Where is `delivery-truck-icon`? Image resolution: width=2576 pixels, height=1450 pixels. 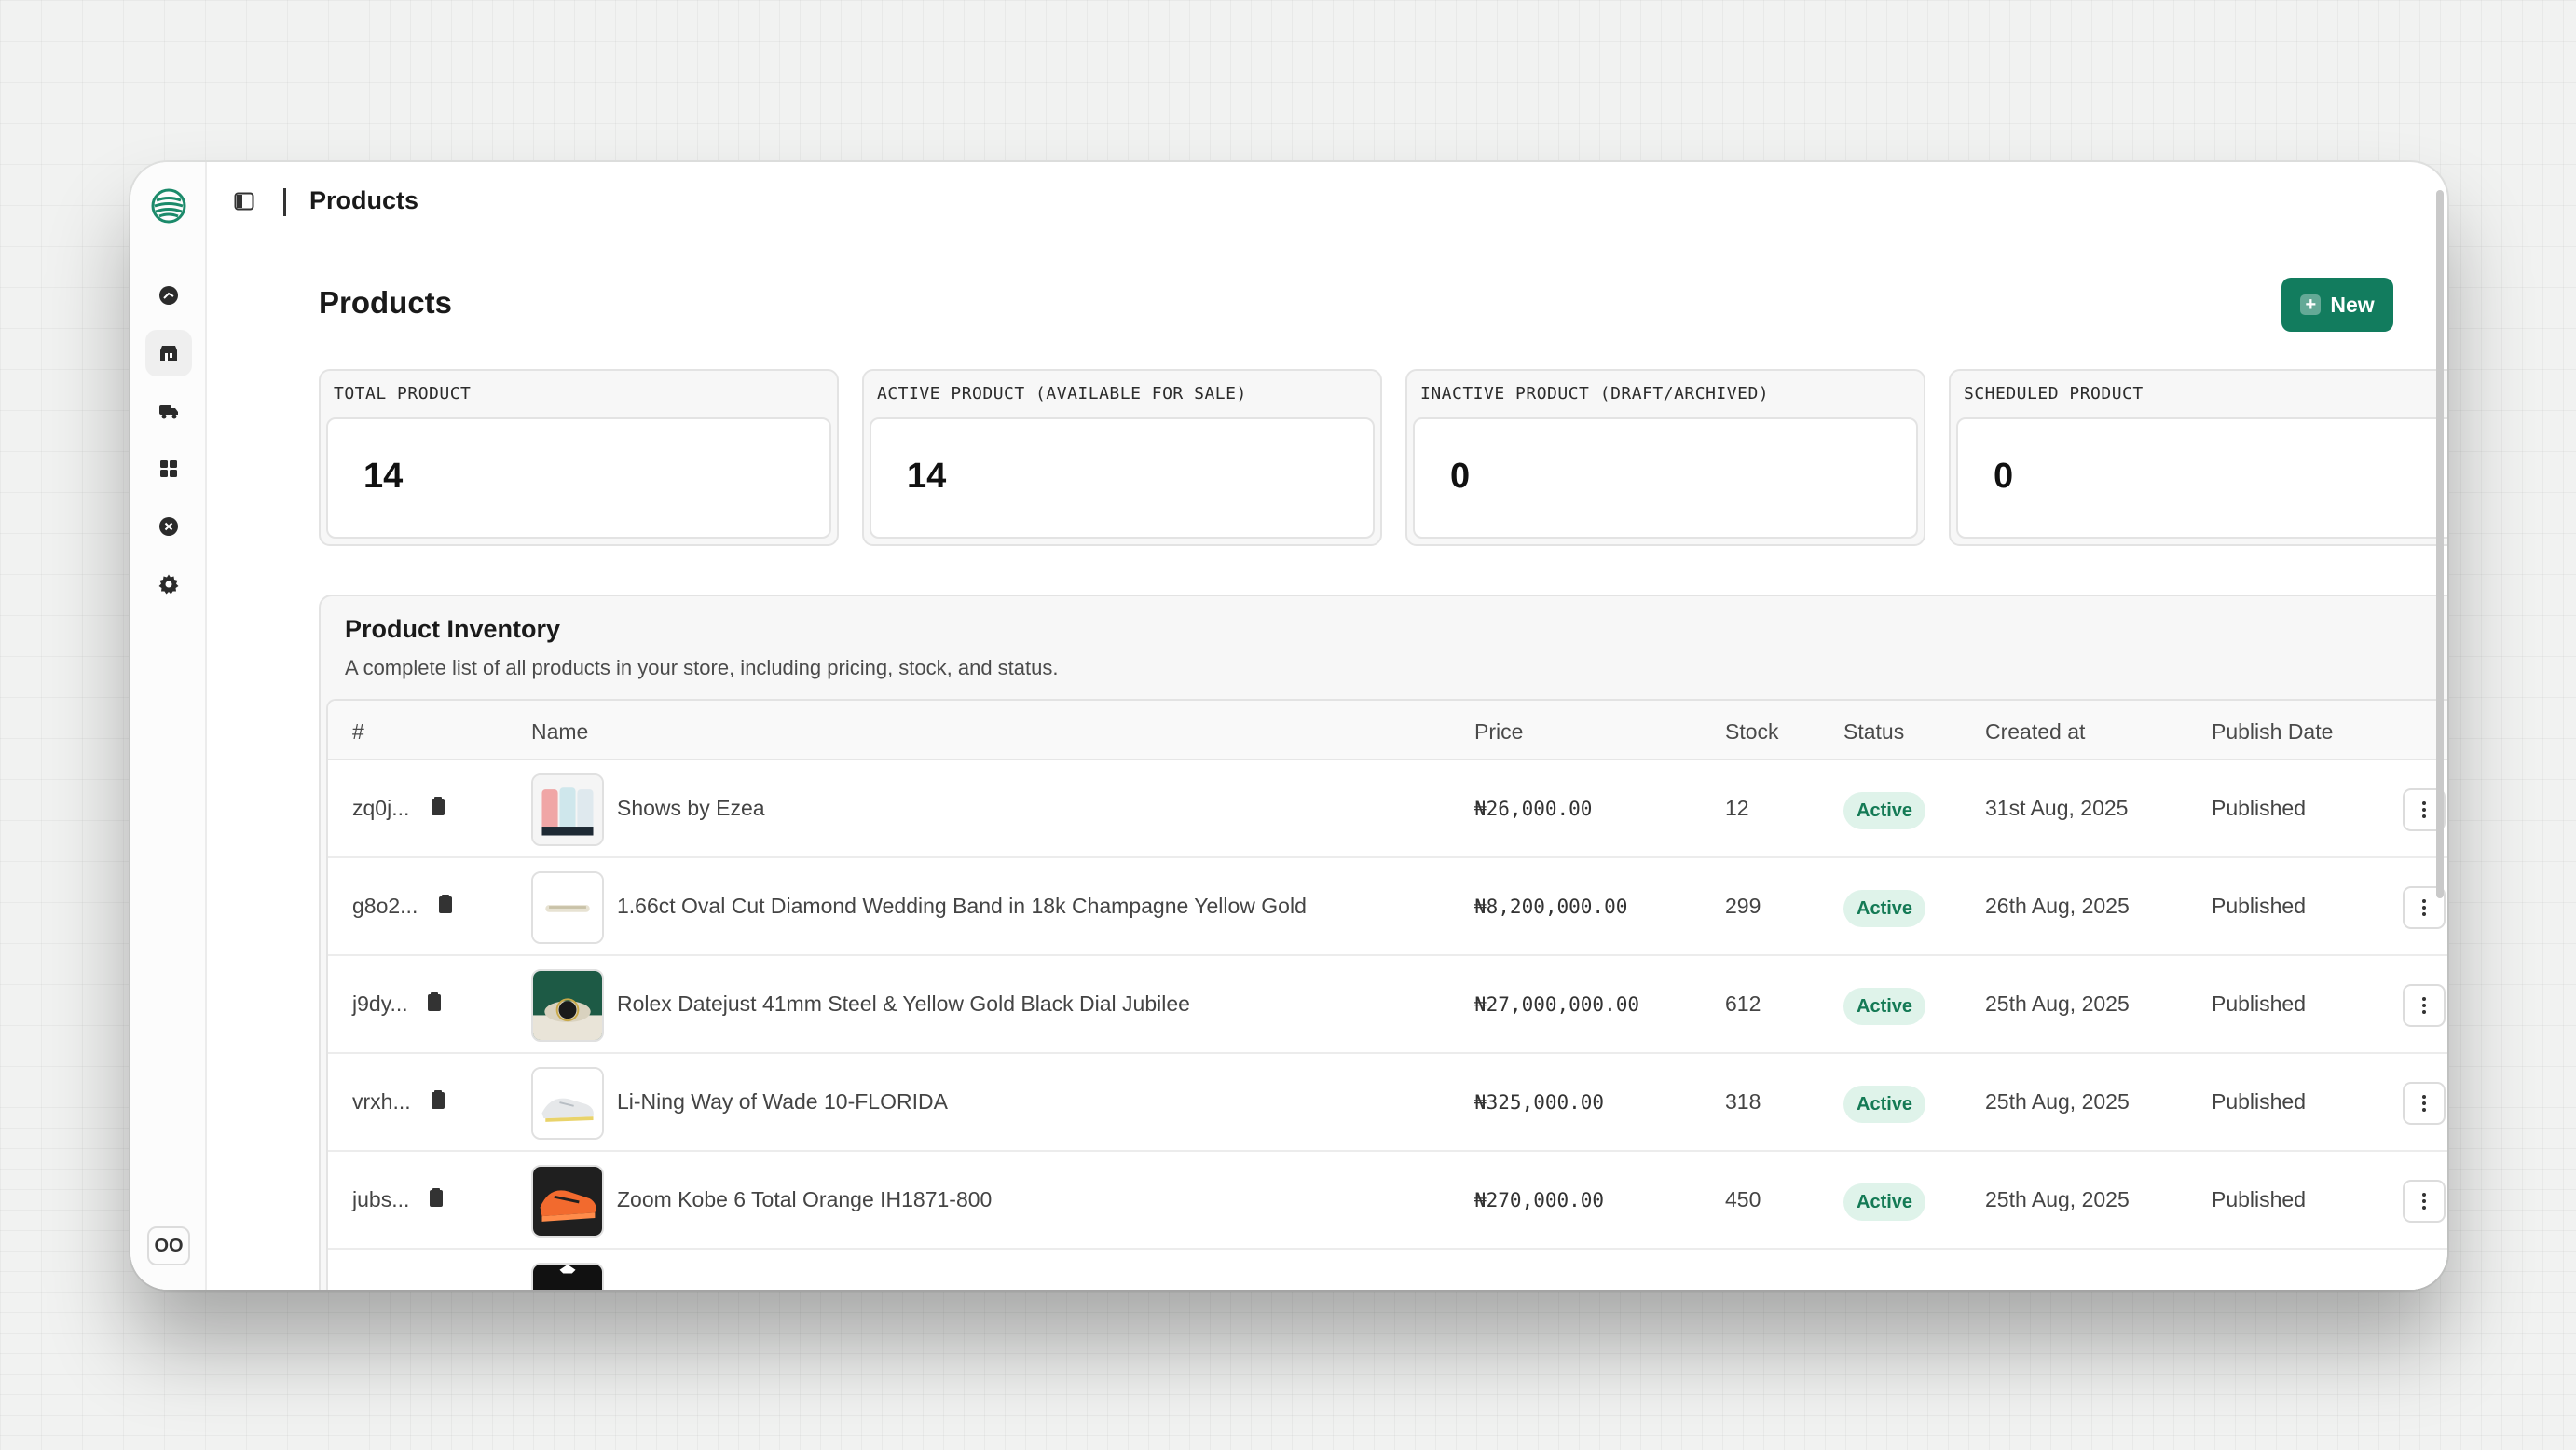
delivery-truck-icon is located at coordinates (168, 411).